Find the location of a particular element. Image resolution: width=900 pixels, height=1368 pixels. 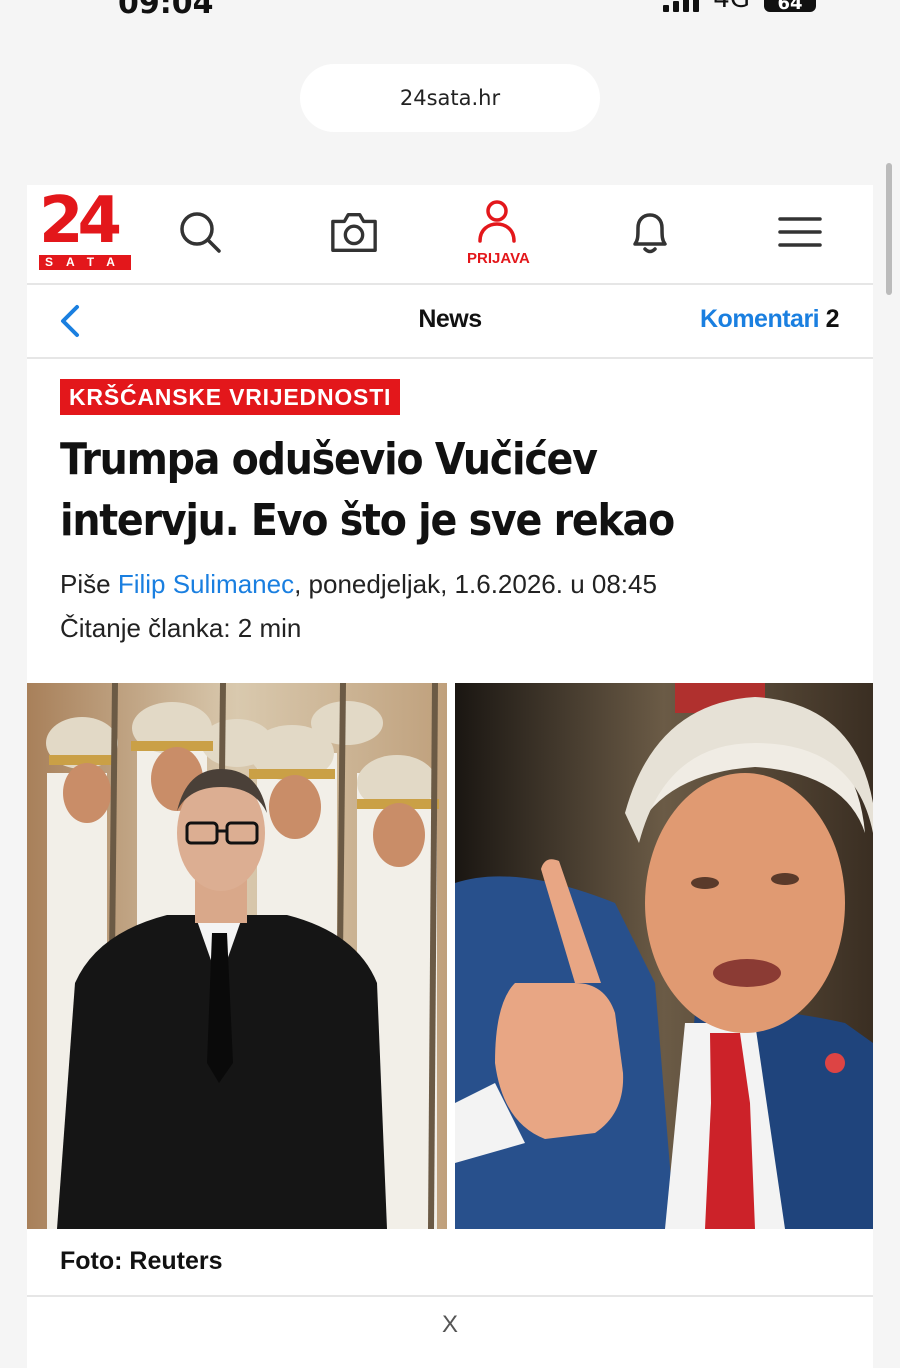

login-button: PRIJAVA is located at coordinates (498, 233).